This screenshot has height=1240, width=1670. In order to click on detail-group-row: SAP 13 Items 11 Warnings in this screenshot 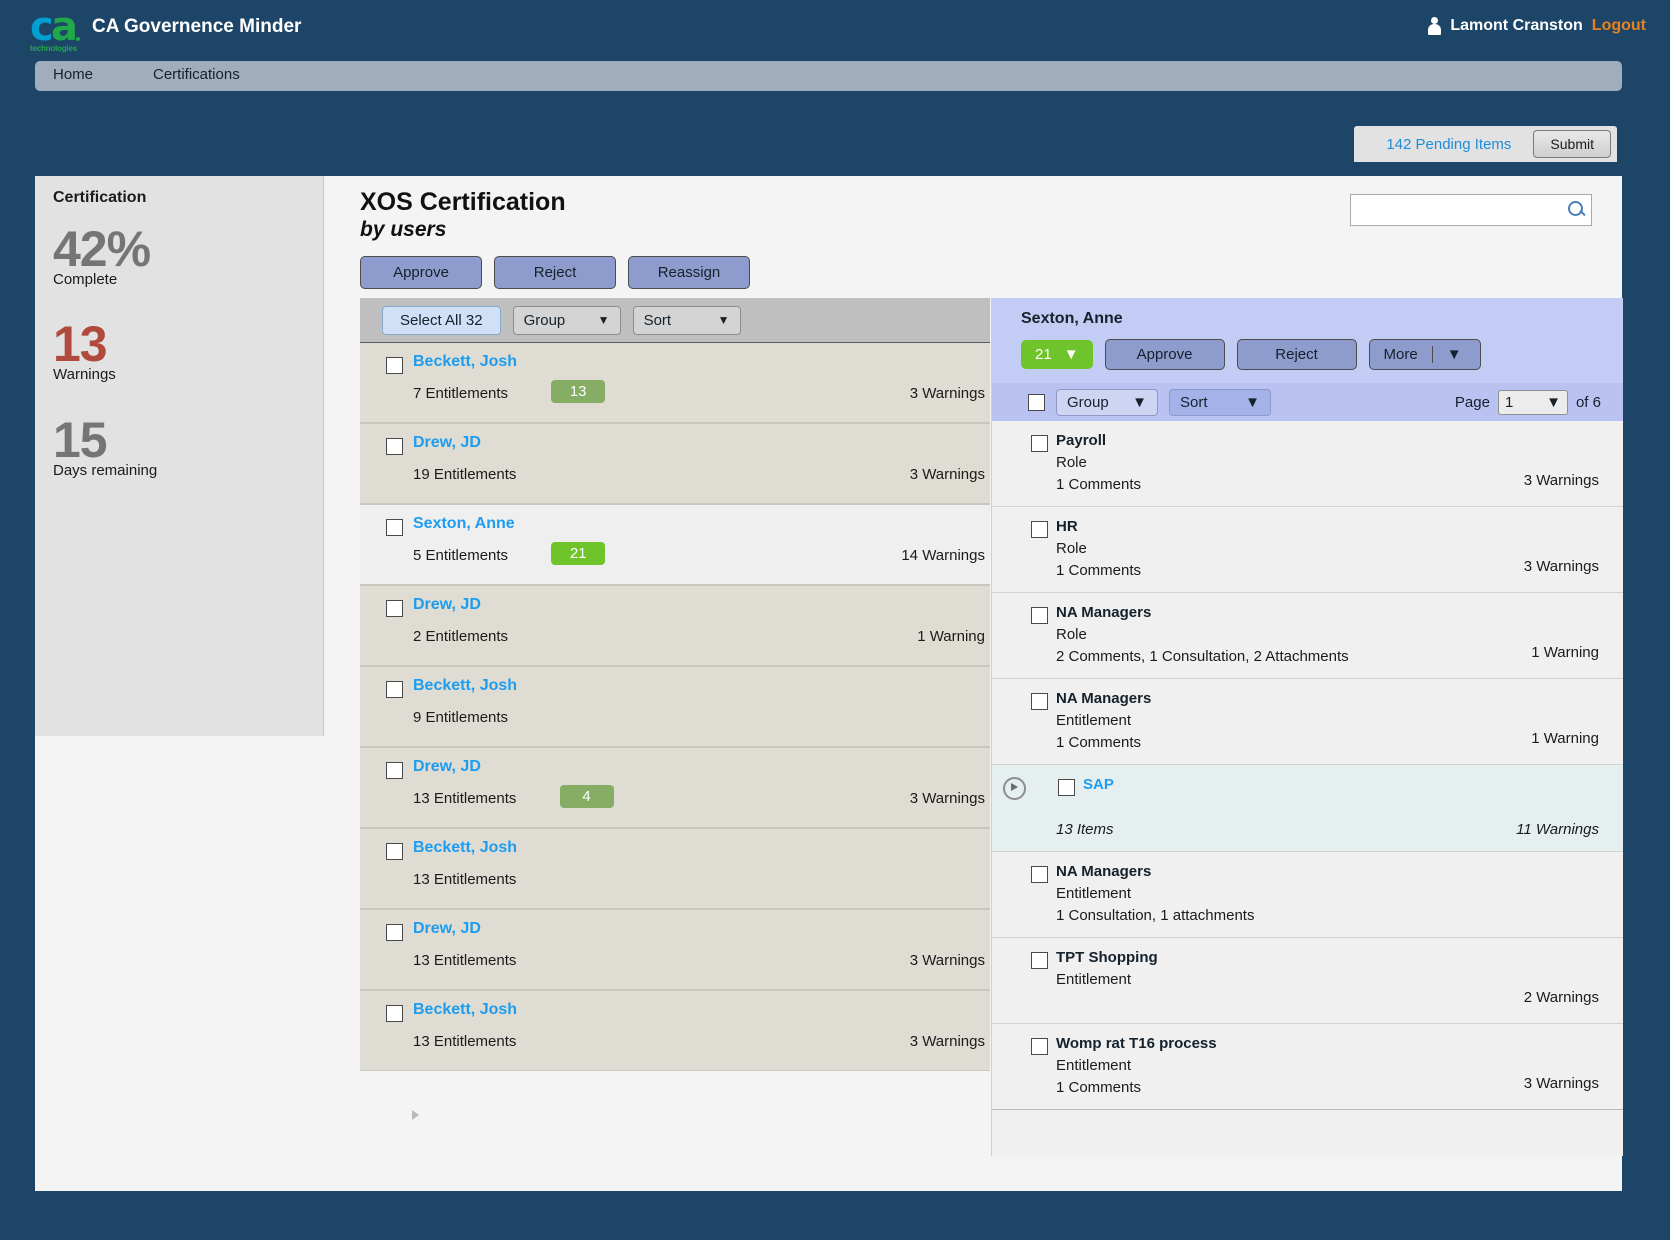, I will do `click(1307, 808)`.